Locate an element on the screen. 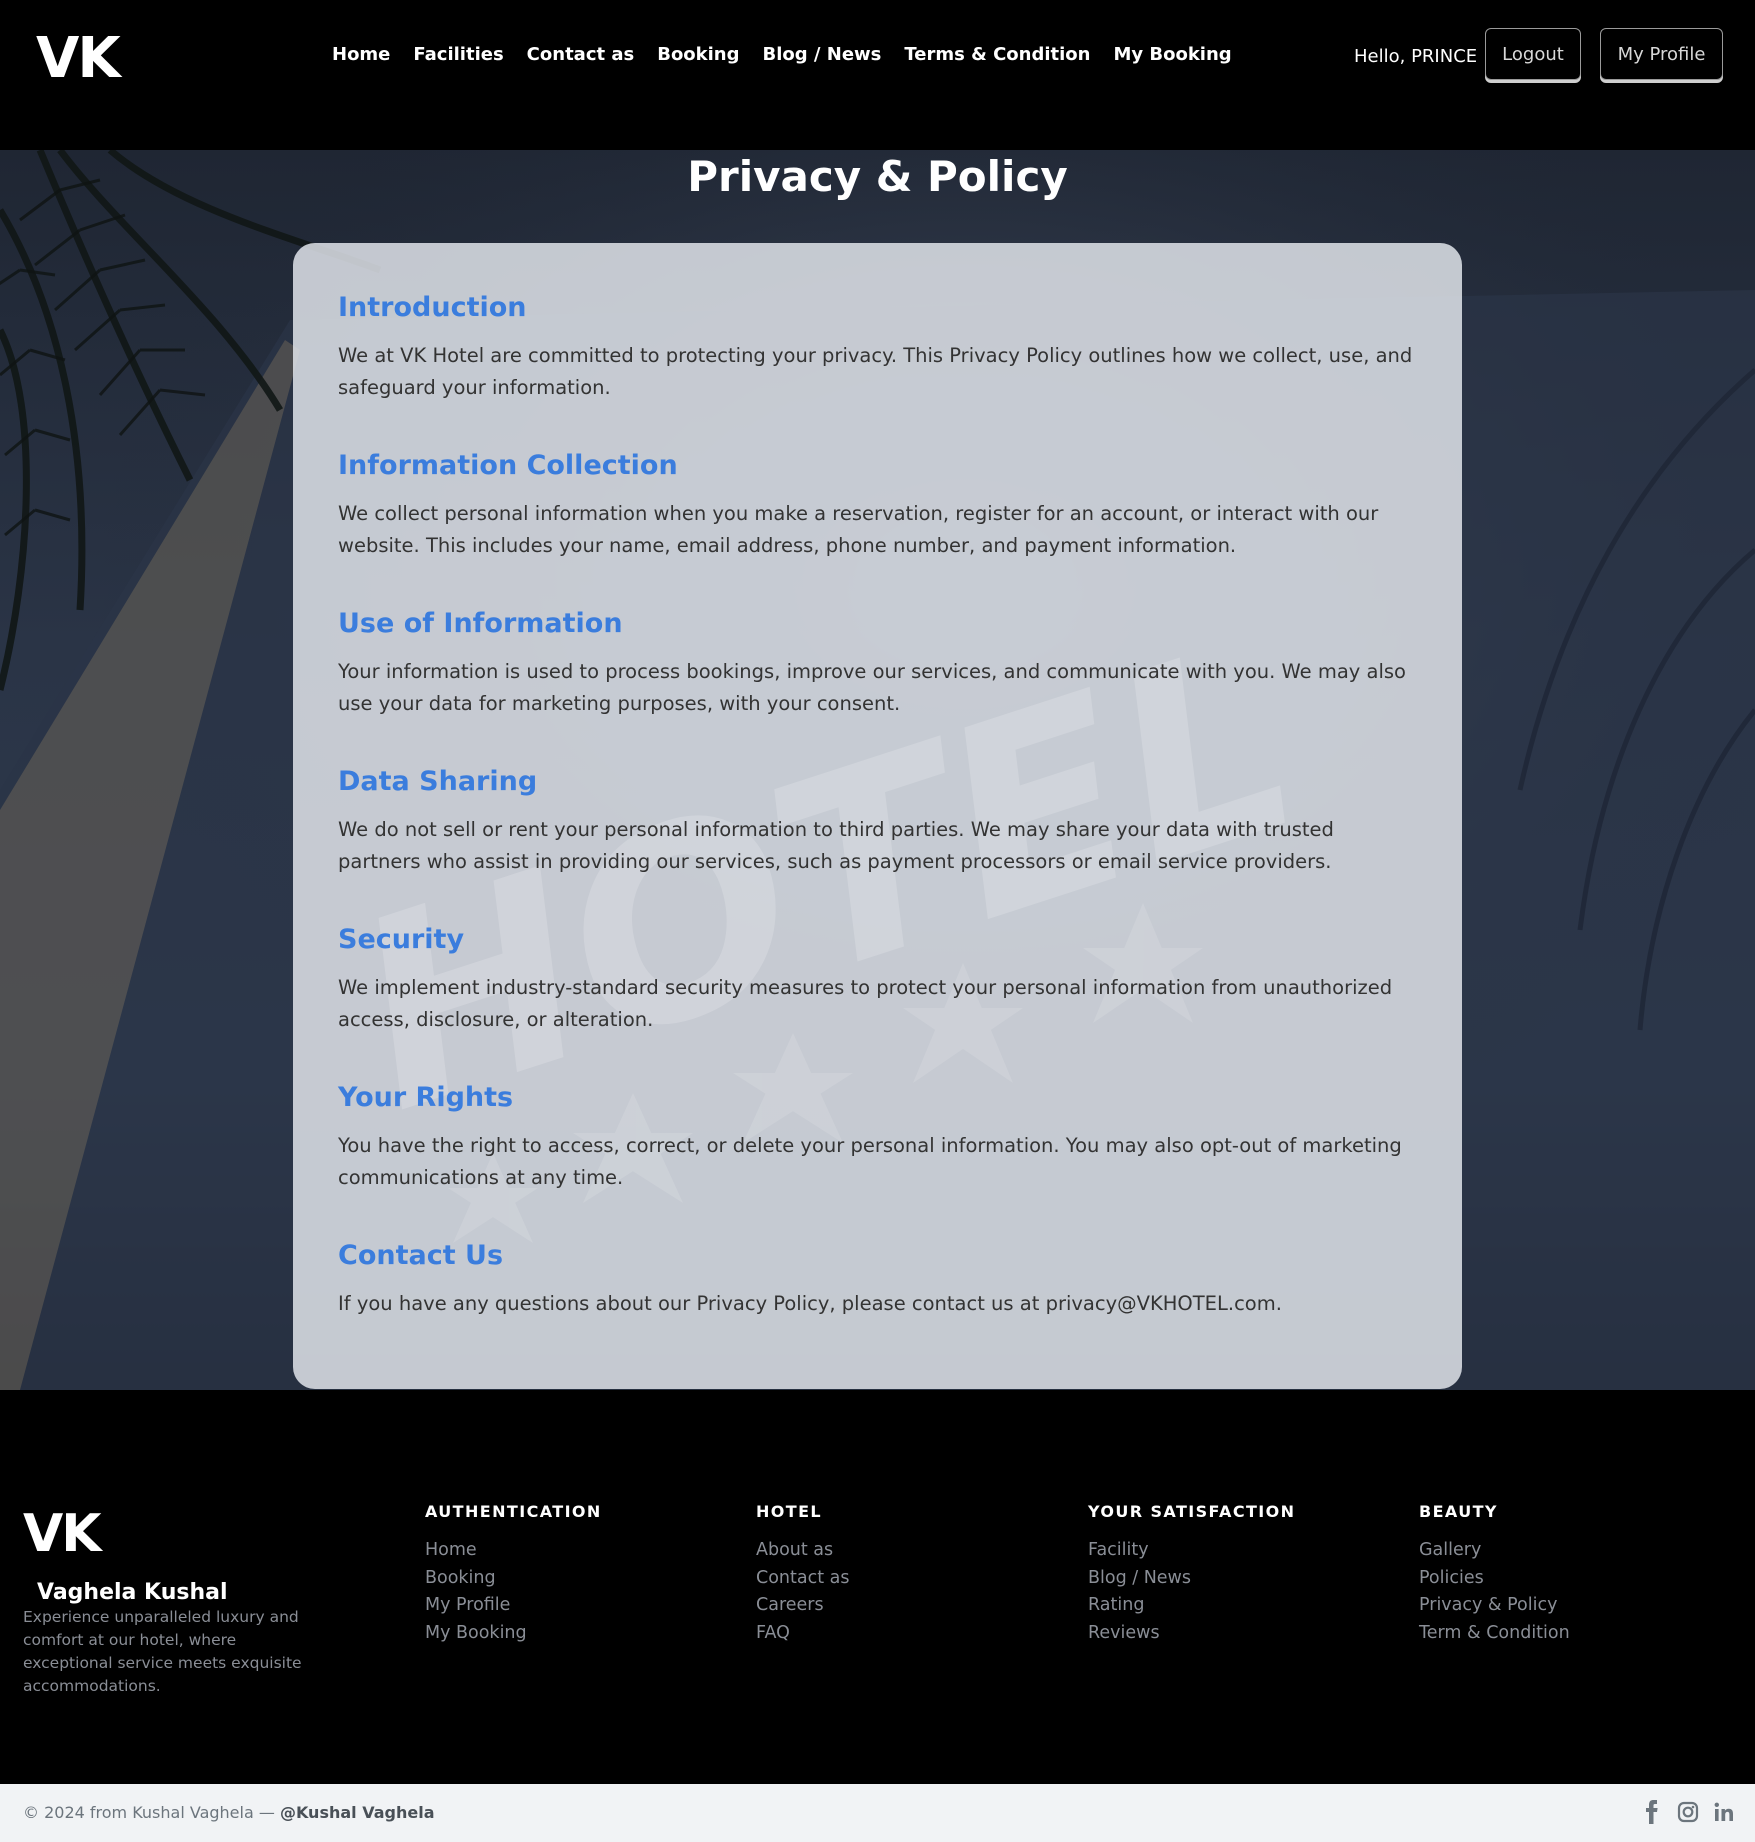  footer-link-my-profile: My Profile is located at coordinates (513, 1606).